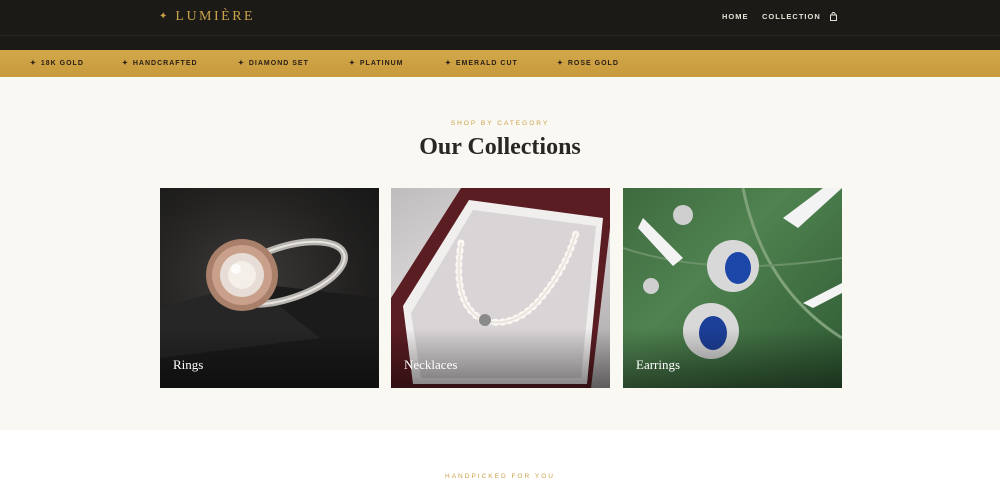  Describe the element at coordinates (62, 63) in the screenshot. I see `ticker-label: 18K GOLD` at that location.